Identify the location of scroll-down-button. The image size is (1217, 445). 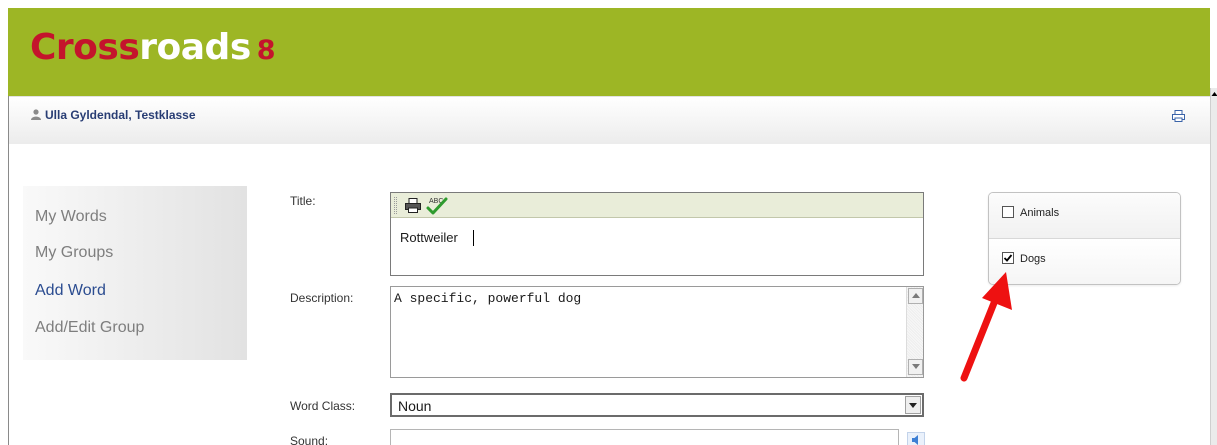
(915, 367).